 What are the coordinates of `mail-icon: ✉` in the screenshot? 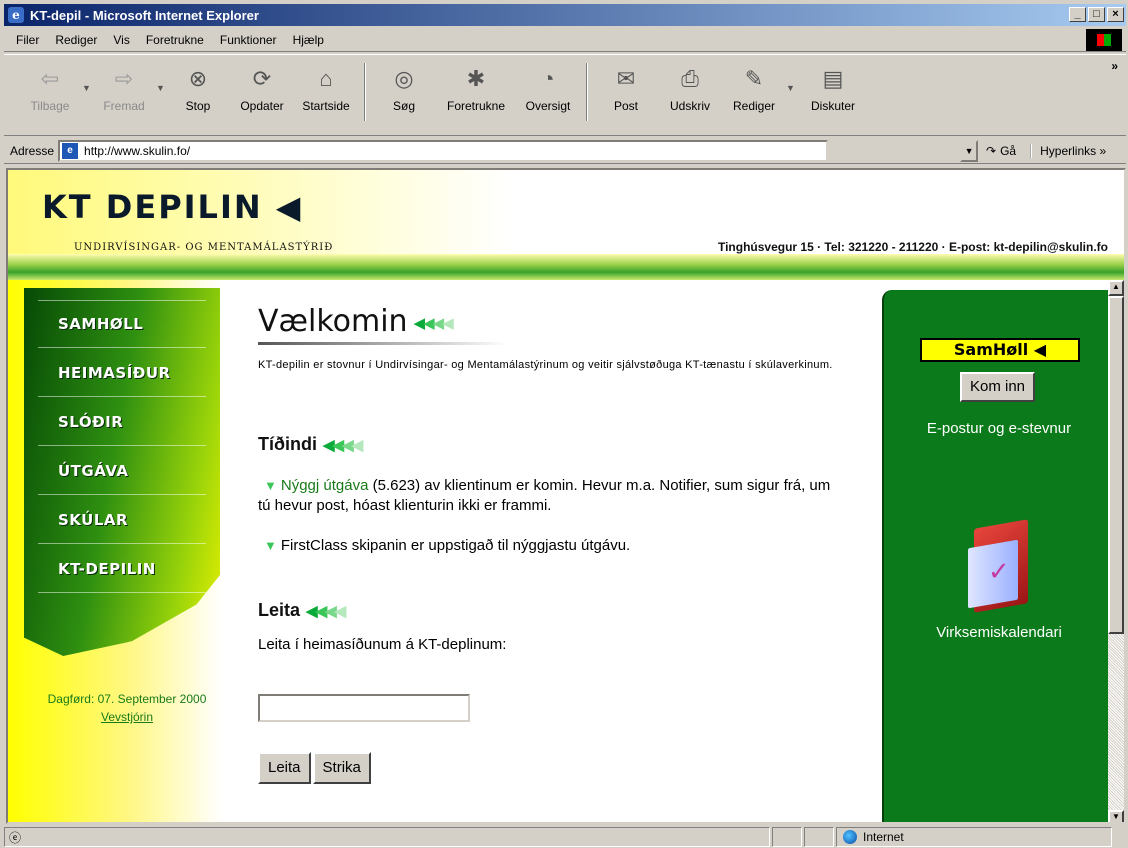 It's located at (626, 78).